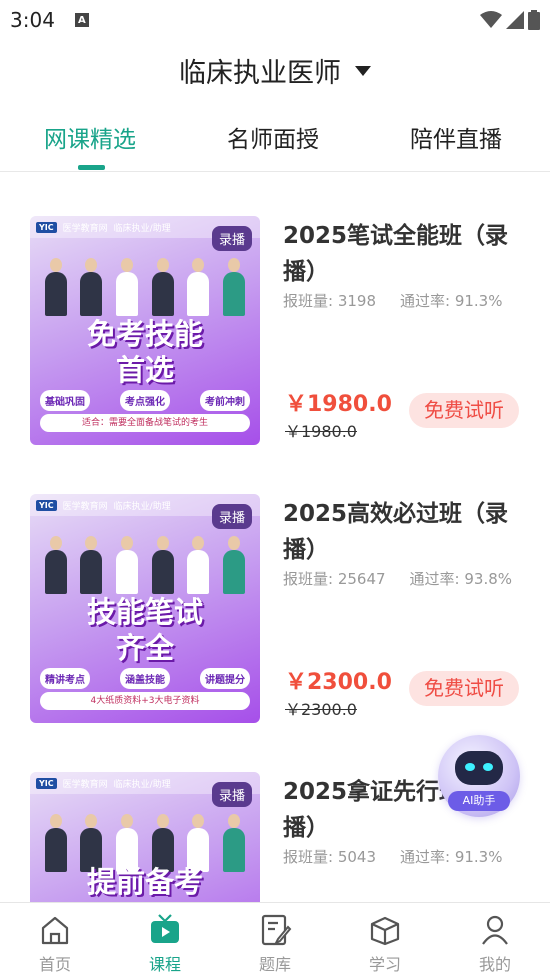  What do you see at coordinates (276, 930) in the screenshot?
I see `notebook-pen-icon` at bounding box center [276, 930].